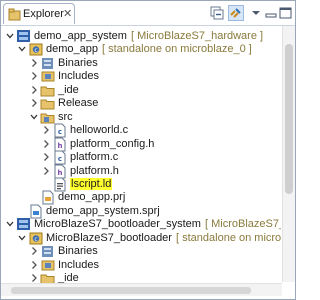  Describe the element at coordinates (286, 13) in the screenshot. I see `maximize-icon` at that location.